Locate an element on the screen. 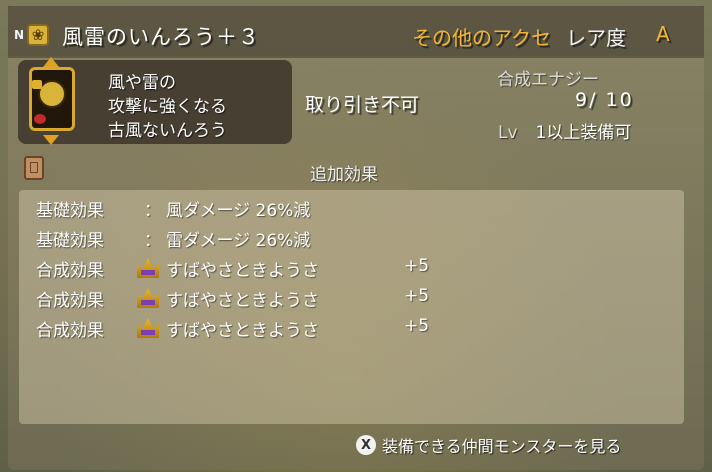  level-prefix: Lv is located at coordinates (508, 133).